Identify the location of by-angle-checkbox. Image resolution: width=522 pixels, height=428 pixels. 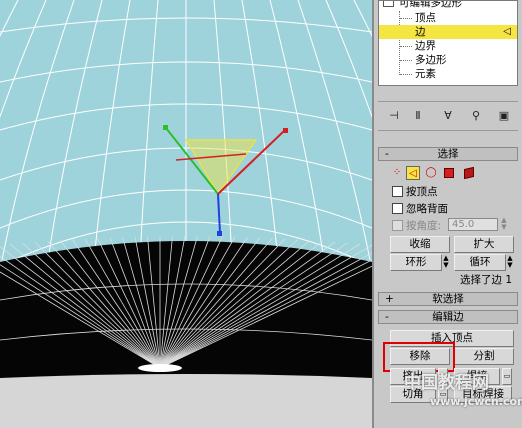
(397, 225).